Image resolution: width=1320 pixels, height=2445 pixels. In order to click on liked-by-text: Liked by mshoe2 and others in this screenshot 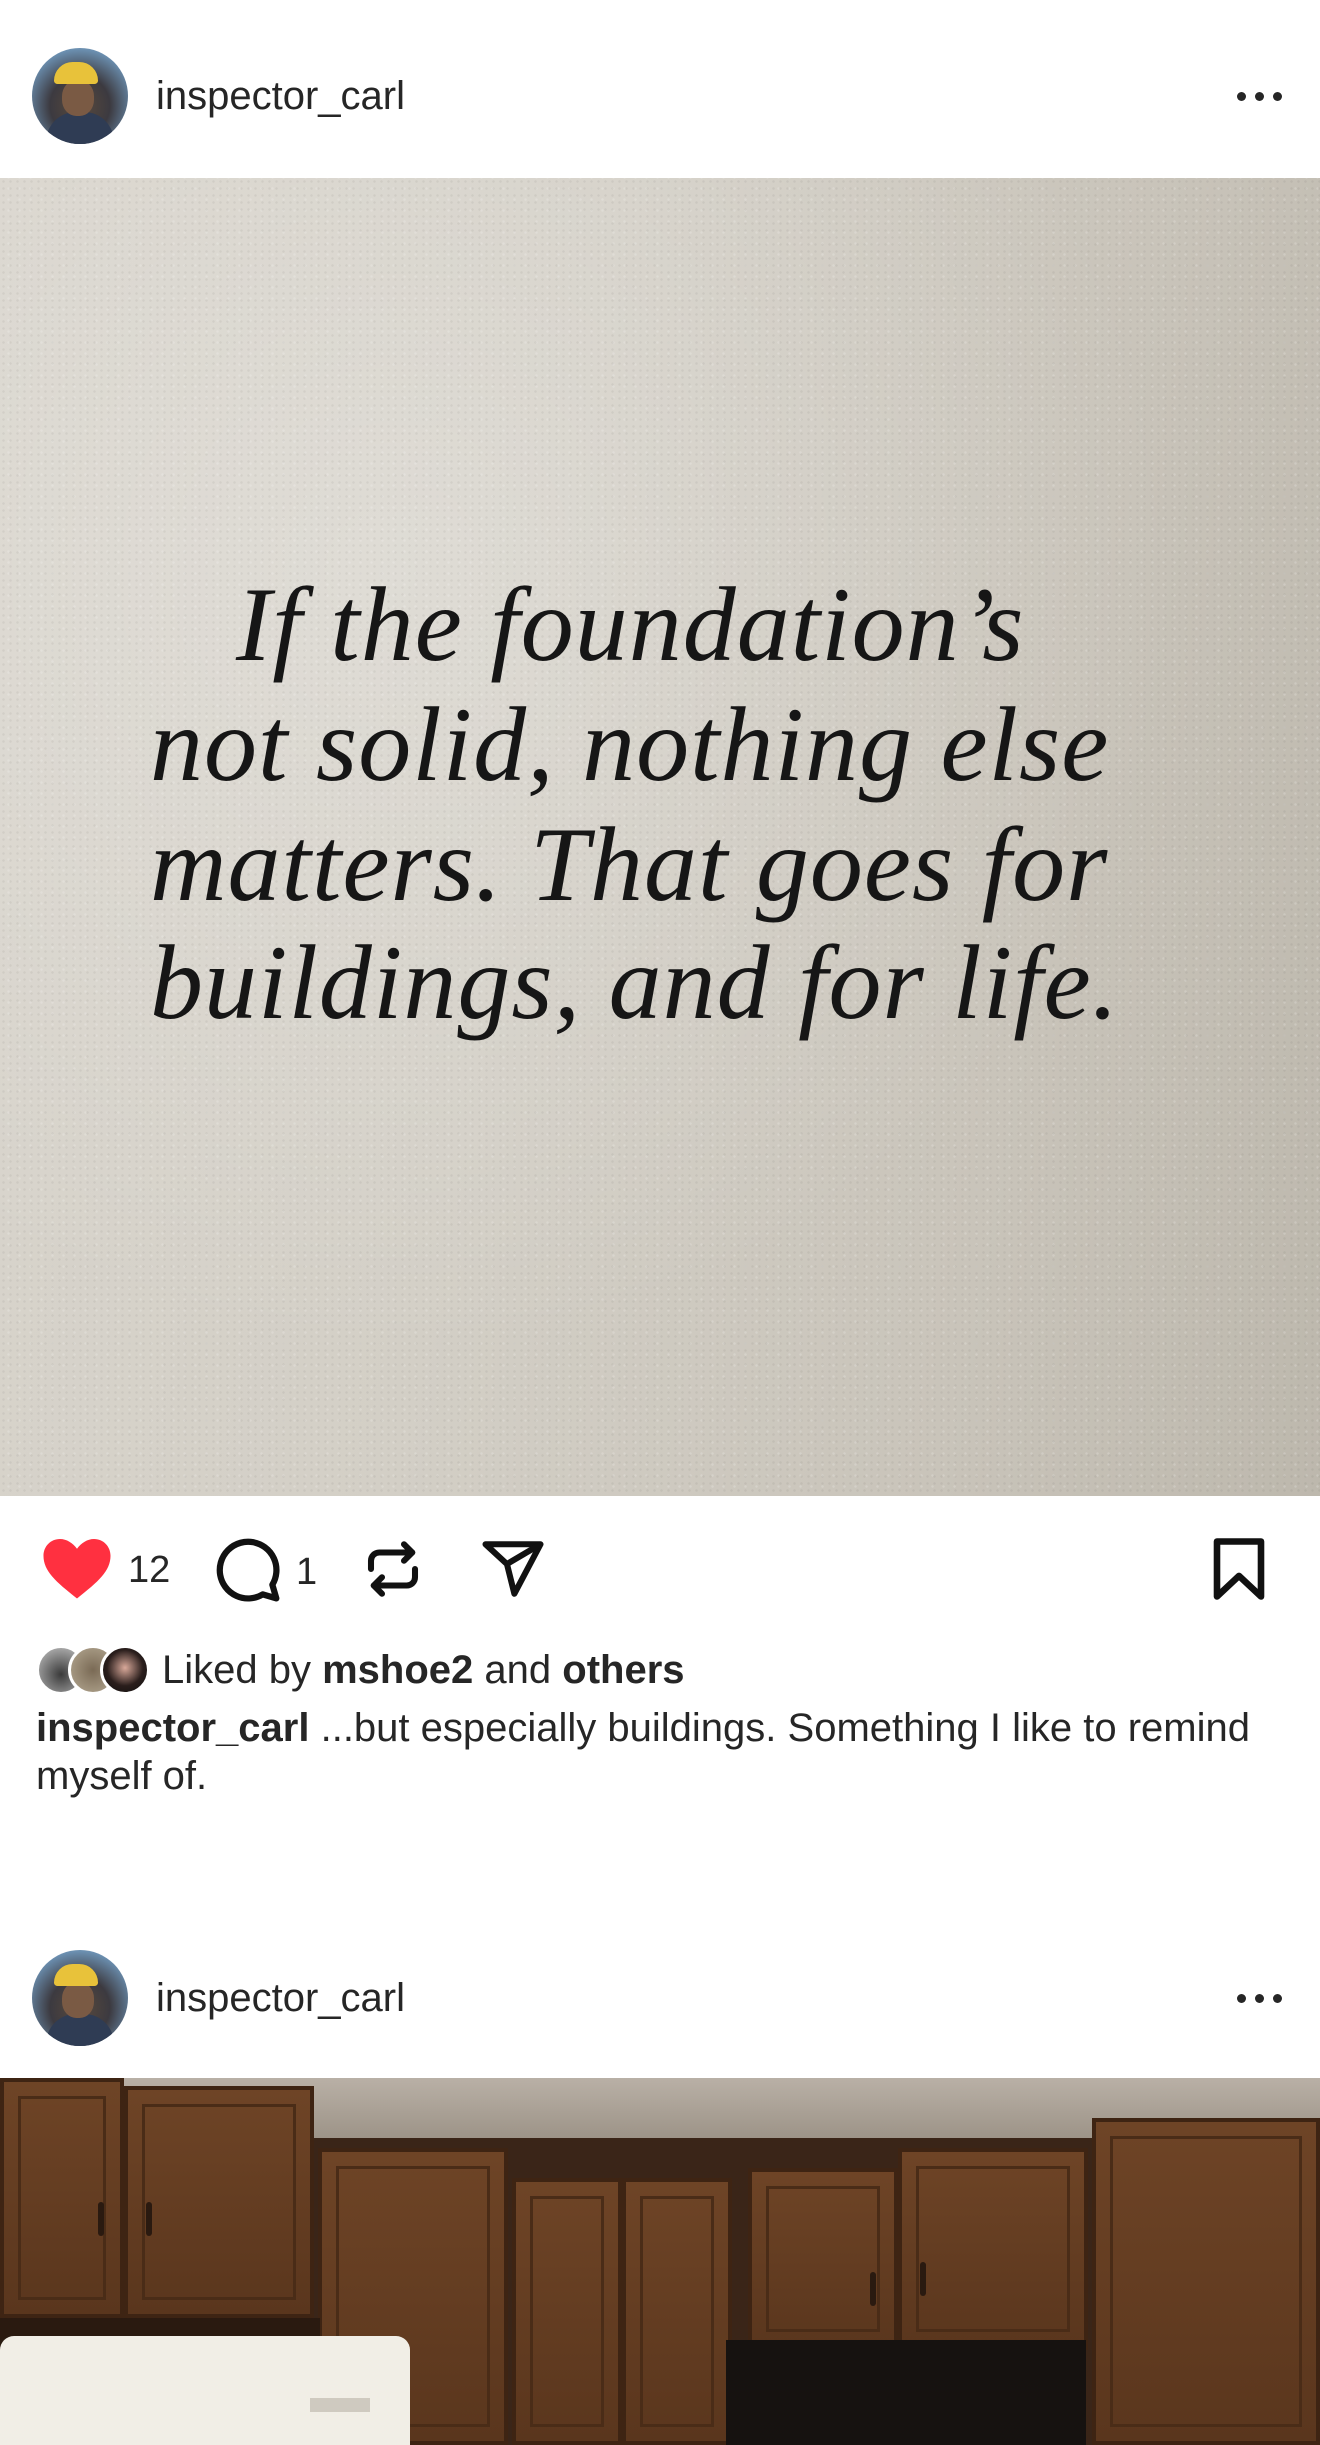, I will do `click(423, 1670)`.